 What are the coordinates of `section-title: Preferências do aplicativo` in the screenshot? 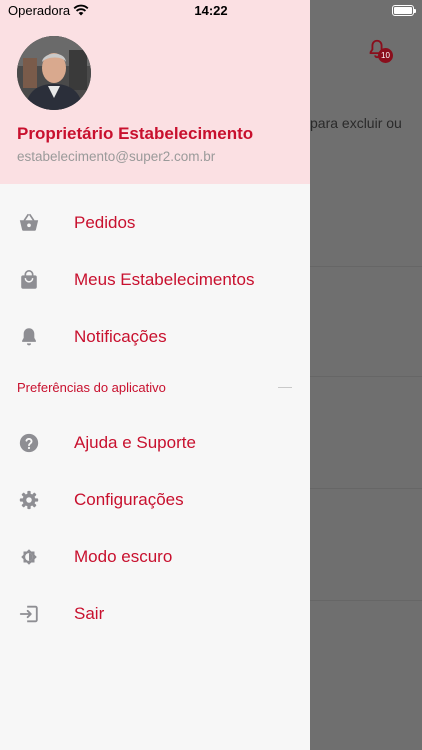 It's located at (91, 387).